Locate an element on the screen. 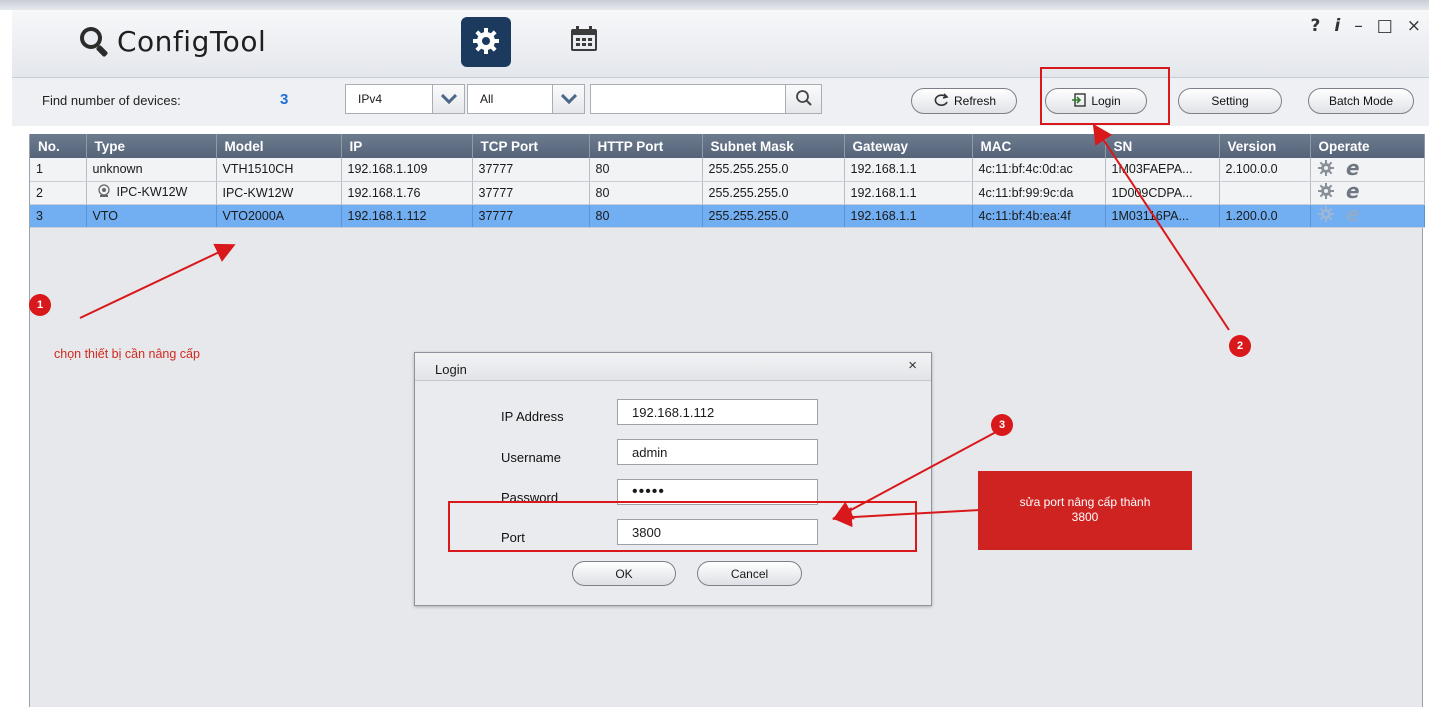  port-highlight-box is located at coordinates (682, 526).